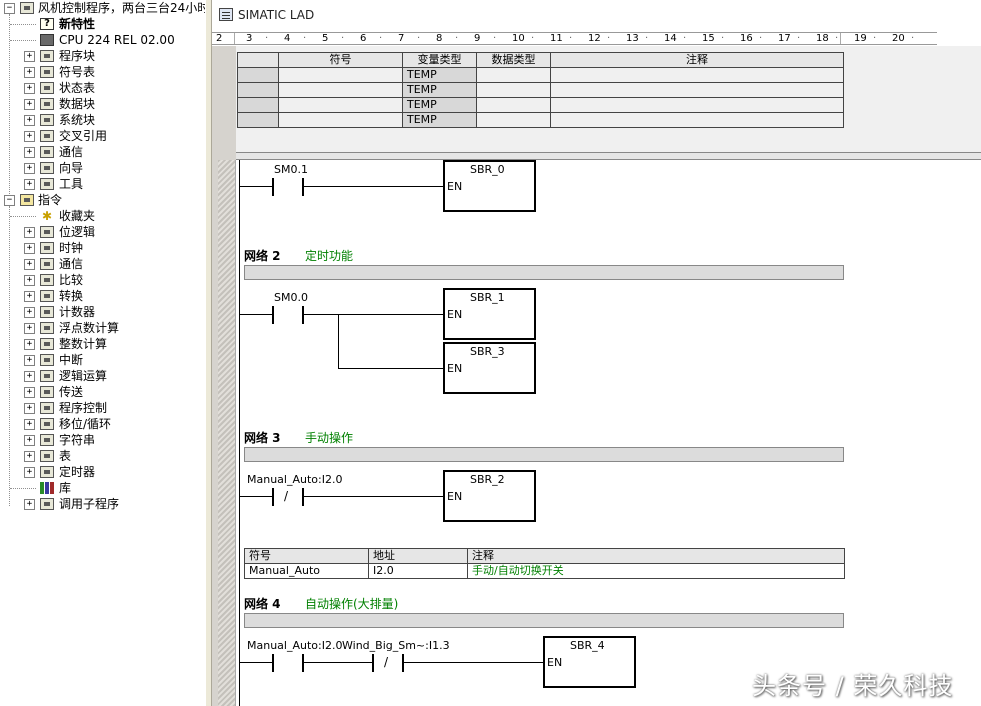  I want to click on contact-operand: SM0.0, so click(291, 297).